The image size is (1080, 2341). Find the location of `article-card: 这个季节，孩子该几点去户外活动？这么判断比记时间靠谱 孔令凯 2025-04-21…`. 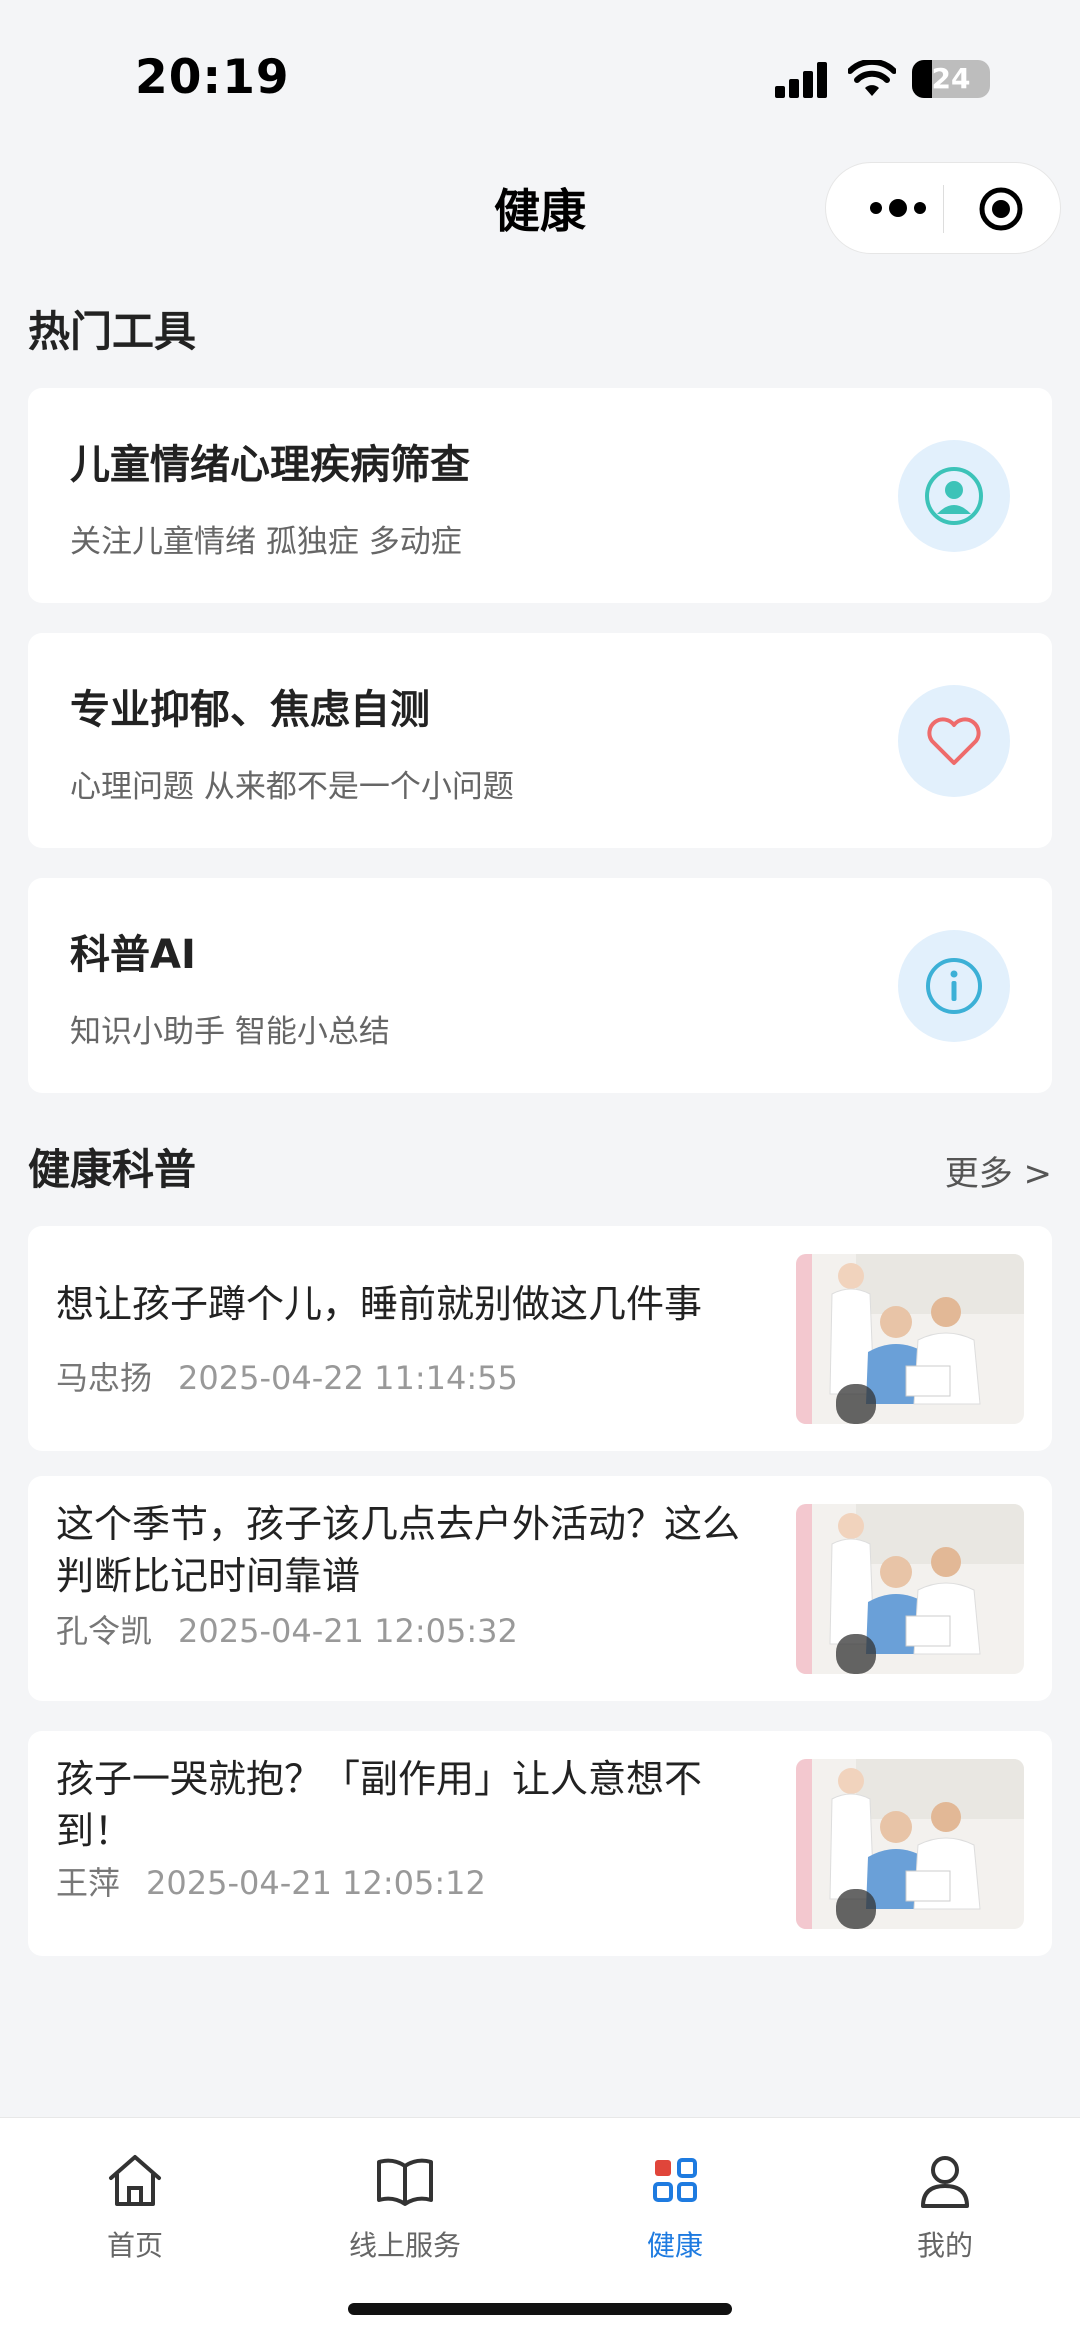

article-card: 这个季节，孩子该几点去户外活动？这么判断比记时间靠谱 孔令凯 2025-04-21… is located at coordinates (540, 1588).